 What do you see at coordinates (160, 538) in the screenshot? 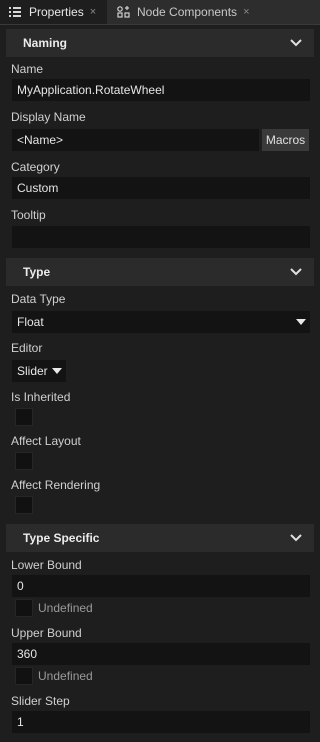
I see `section-header-type-specific: Type Specific` at bounding box center [160, 538].